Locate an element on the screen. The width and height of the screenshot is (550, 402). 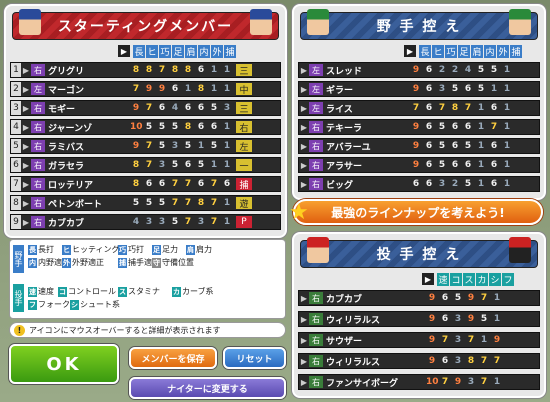
player-row: ▶ 右サウザー 9 7 3 7 1 9 is located at coordinates (419, 340).